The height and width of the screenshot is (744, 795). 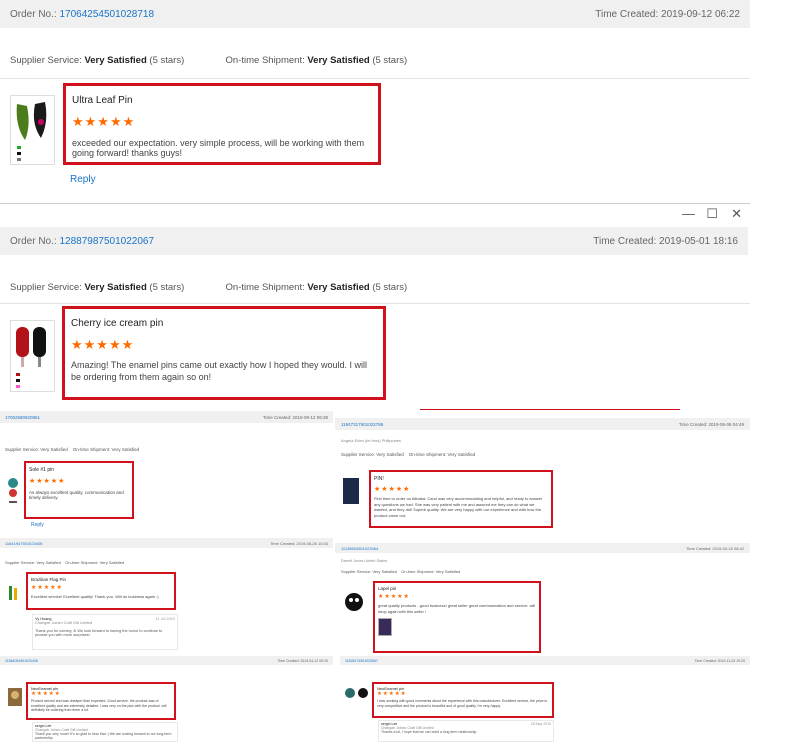 I want to click on time-created: Time Created: 2019-09-12 06:22, so click(x=667, y=14).